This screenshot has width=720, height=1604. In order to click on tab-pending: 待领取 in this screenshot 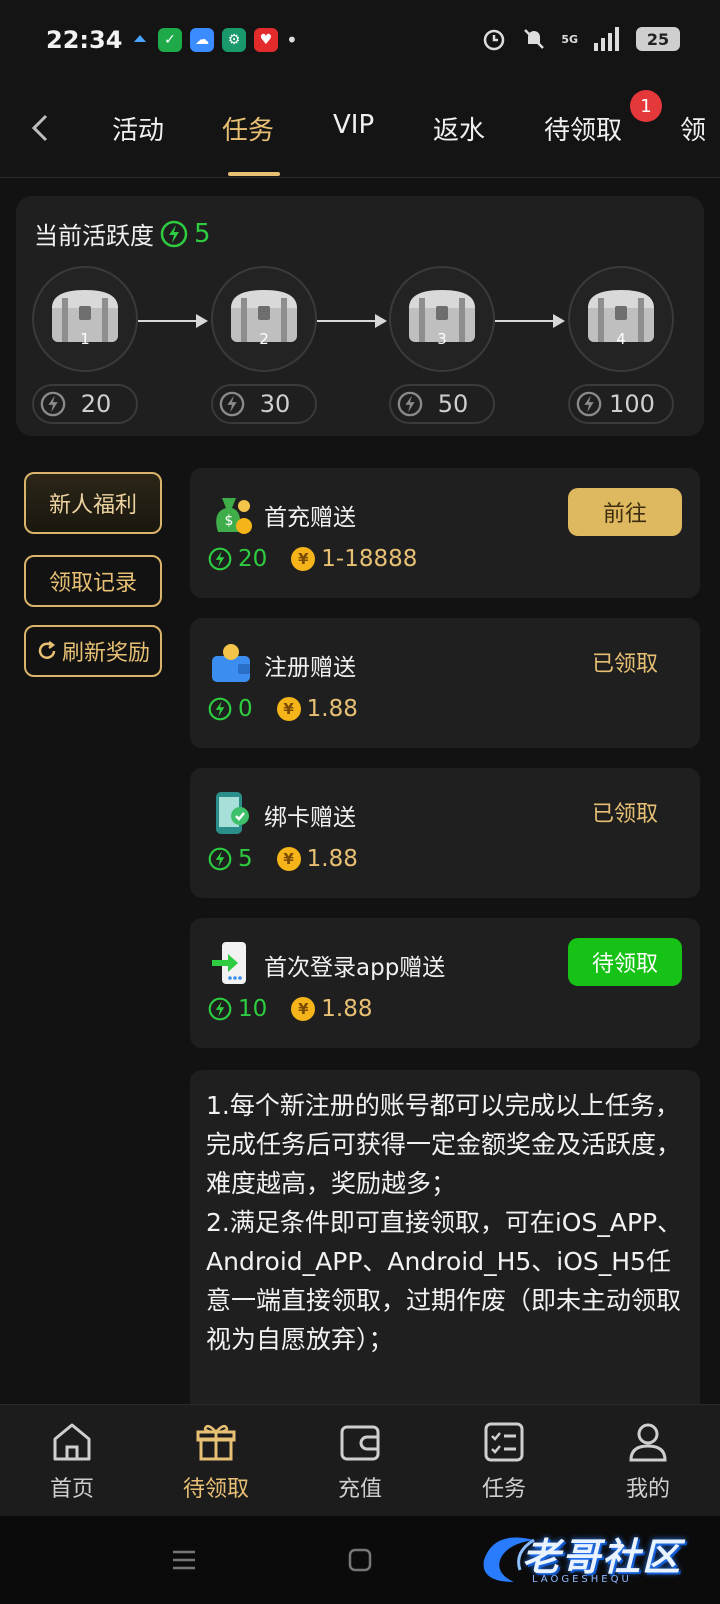, I will do `click(583, 128)`.